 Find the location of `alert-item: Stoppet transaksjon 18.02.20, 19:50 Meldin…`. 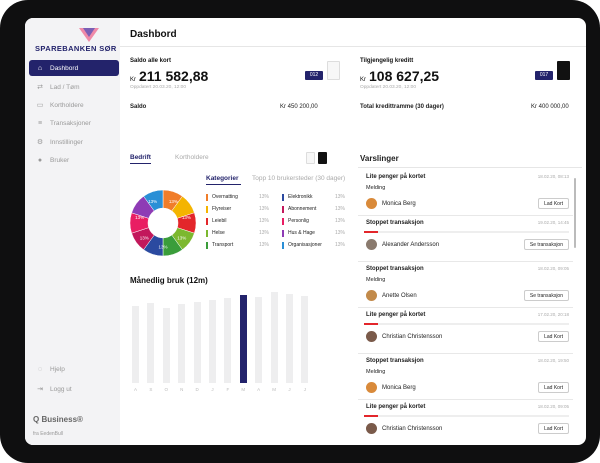

alert-item: Stoppet transaksjon 18.02.20, 19:50 Meldin… is located at coordinates (465, 378).